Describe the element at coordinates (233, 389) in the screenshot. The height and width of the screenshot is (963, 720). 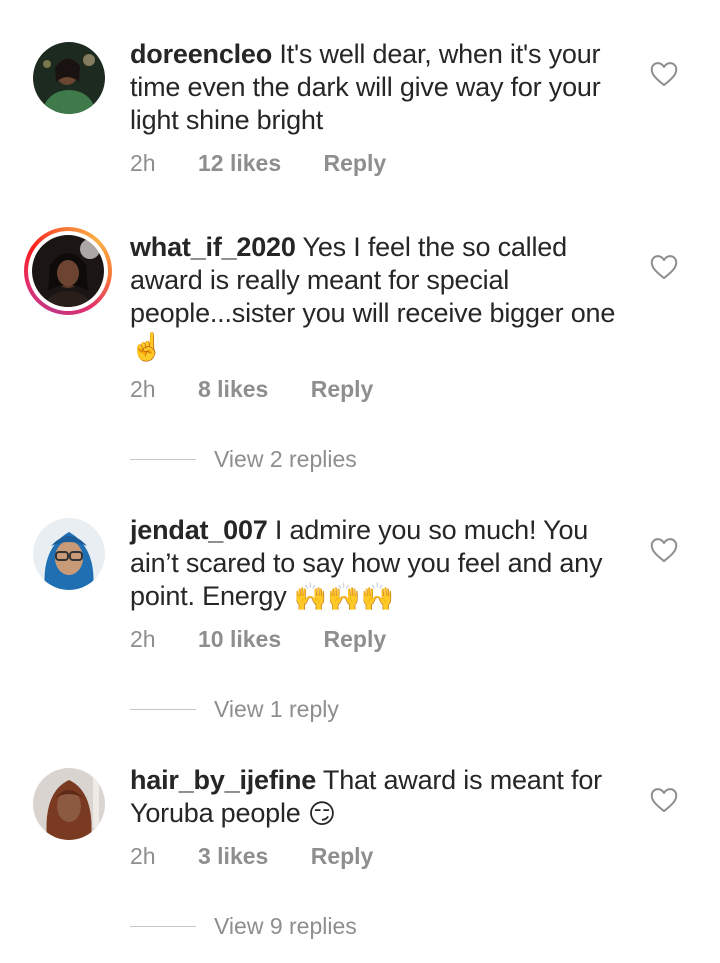
I see `likes-count: 8 likes` at that location.